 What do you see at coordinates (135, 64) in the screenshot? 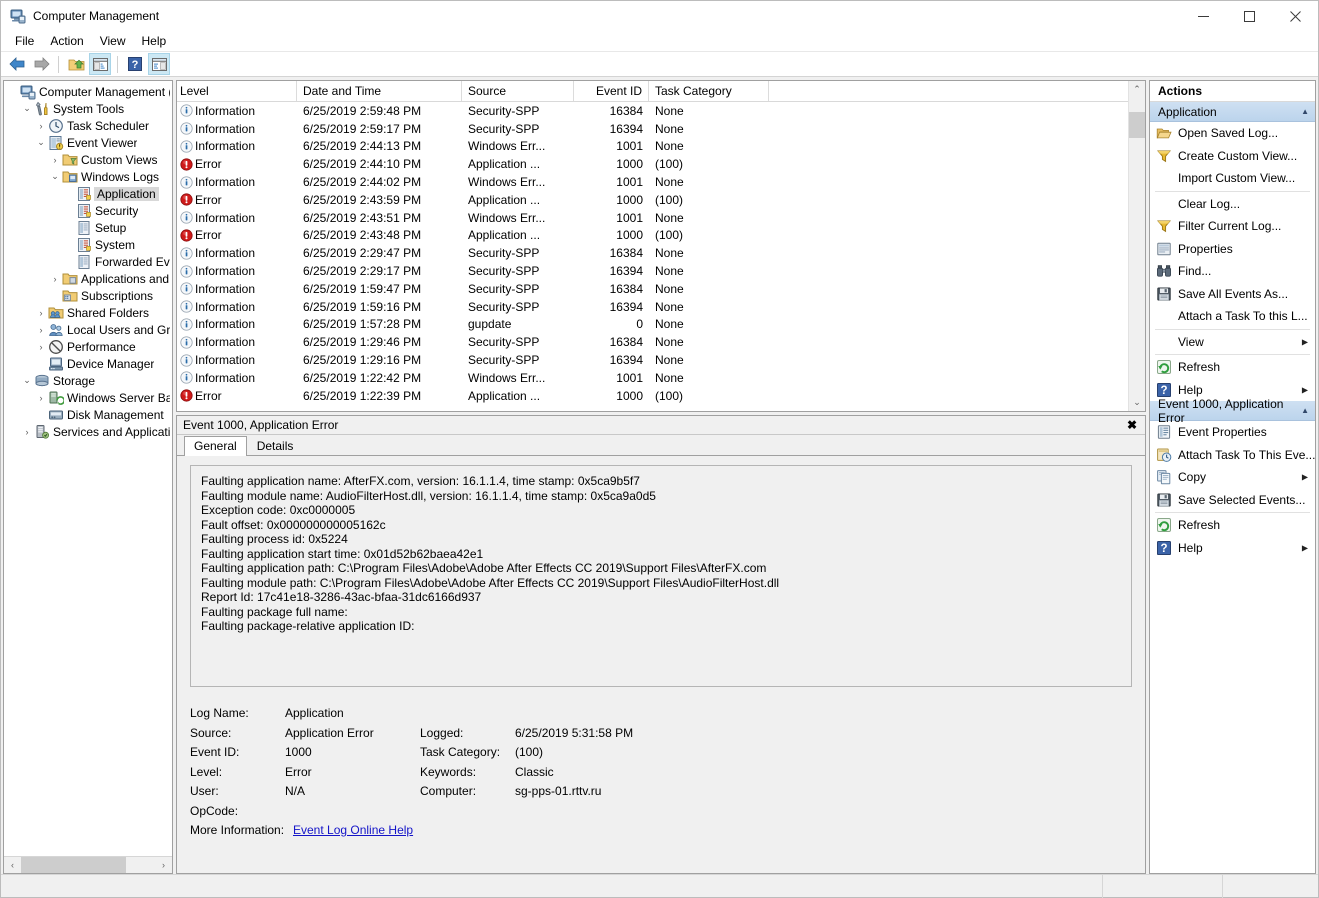
I see `help-button: ?` at bounding box center [135, 64].